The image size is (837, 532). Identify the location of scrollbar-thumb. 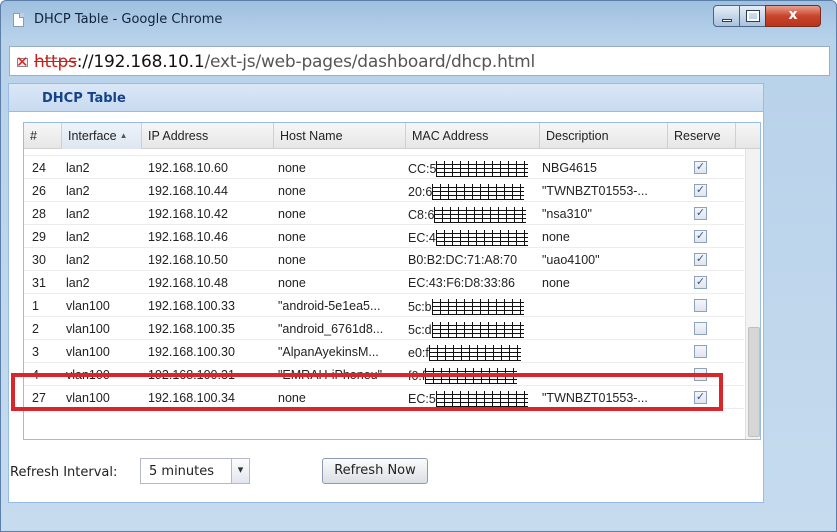
(754, 382).